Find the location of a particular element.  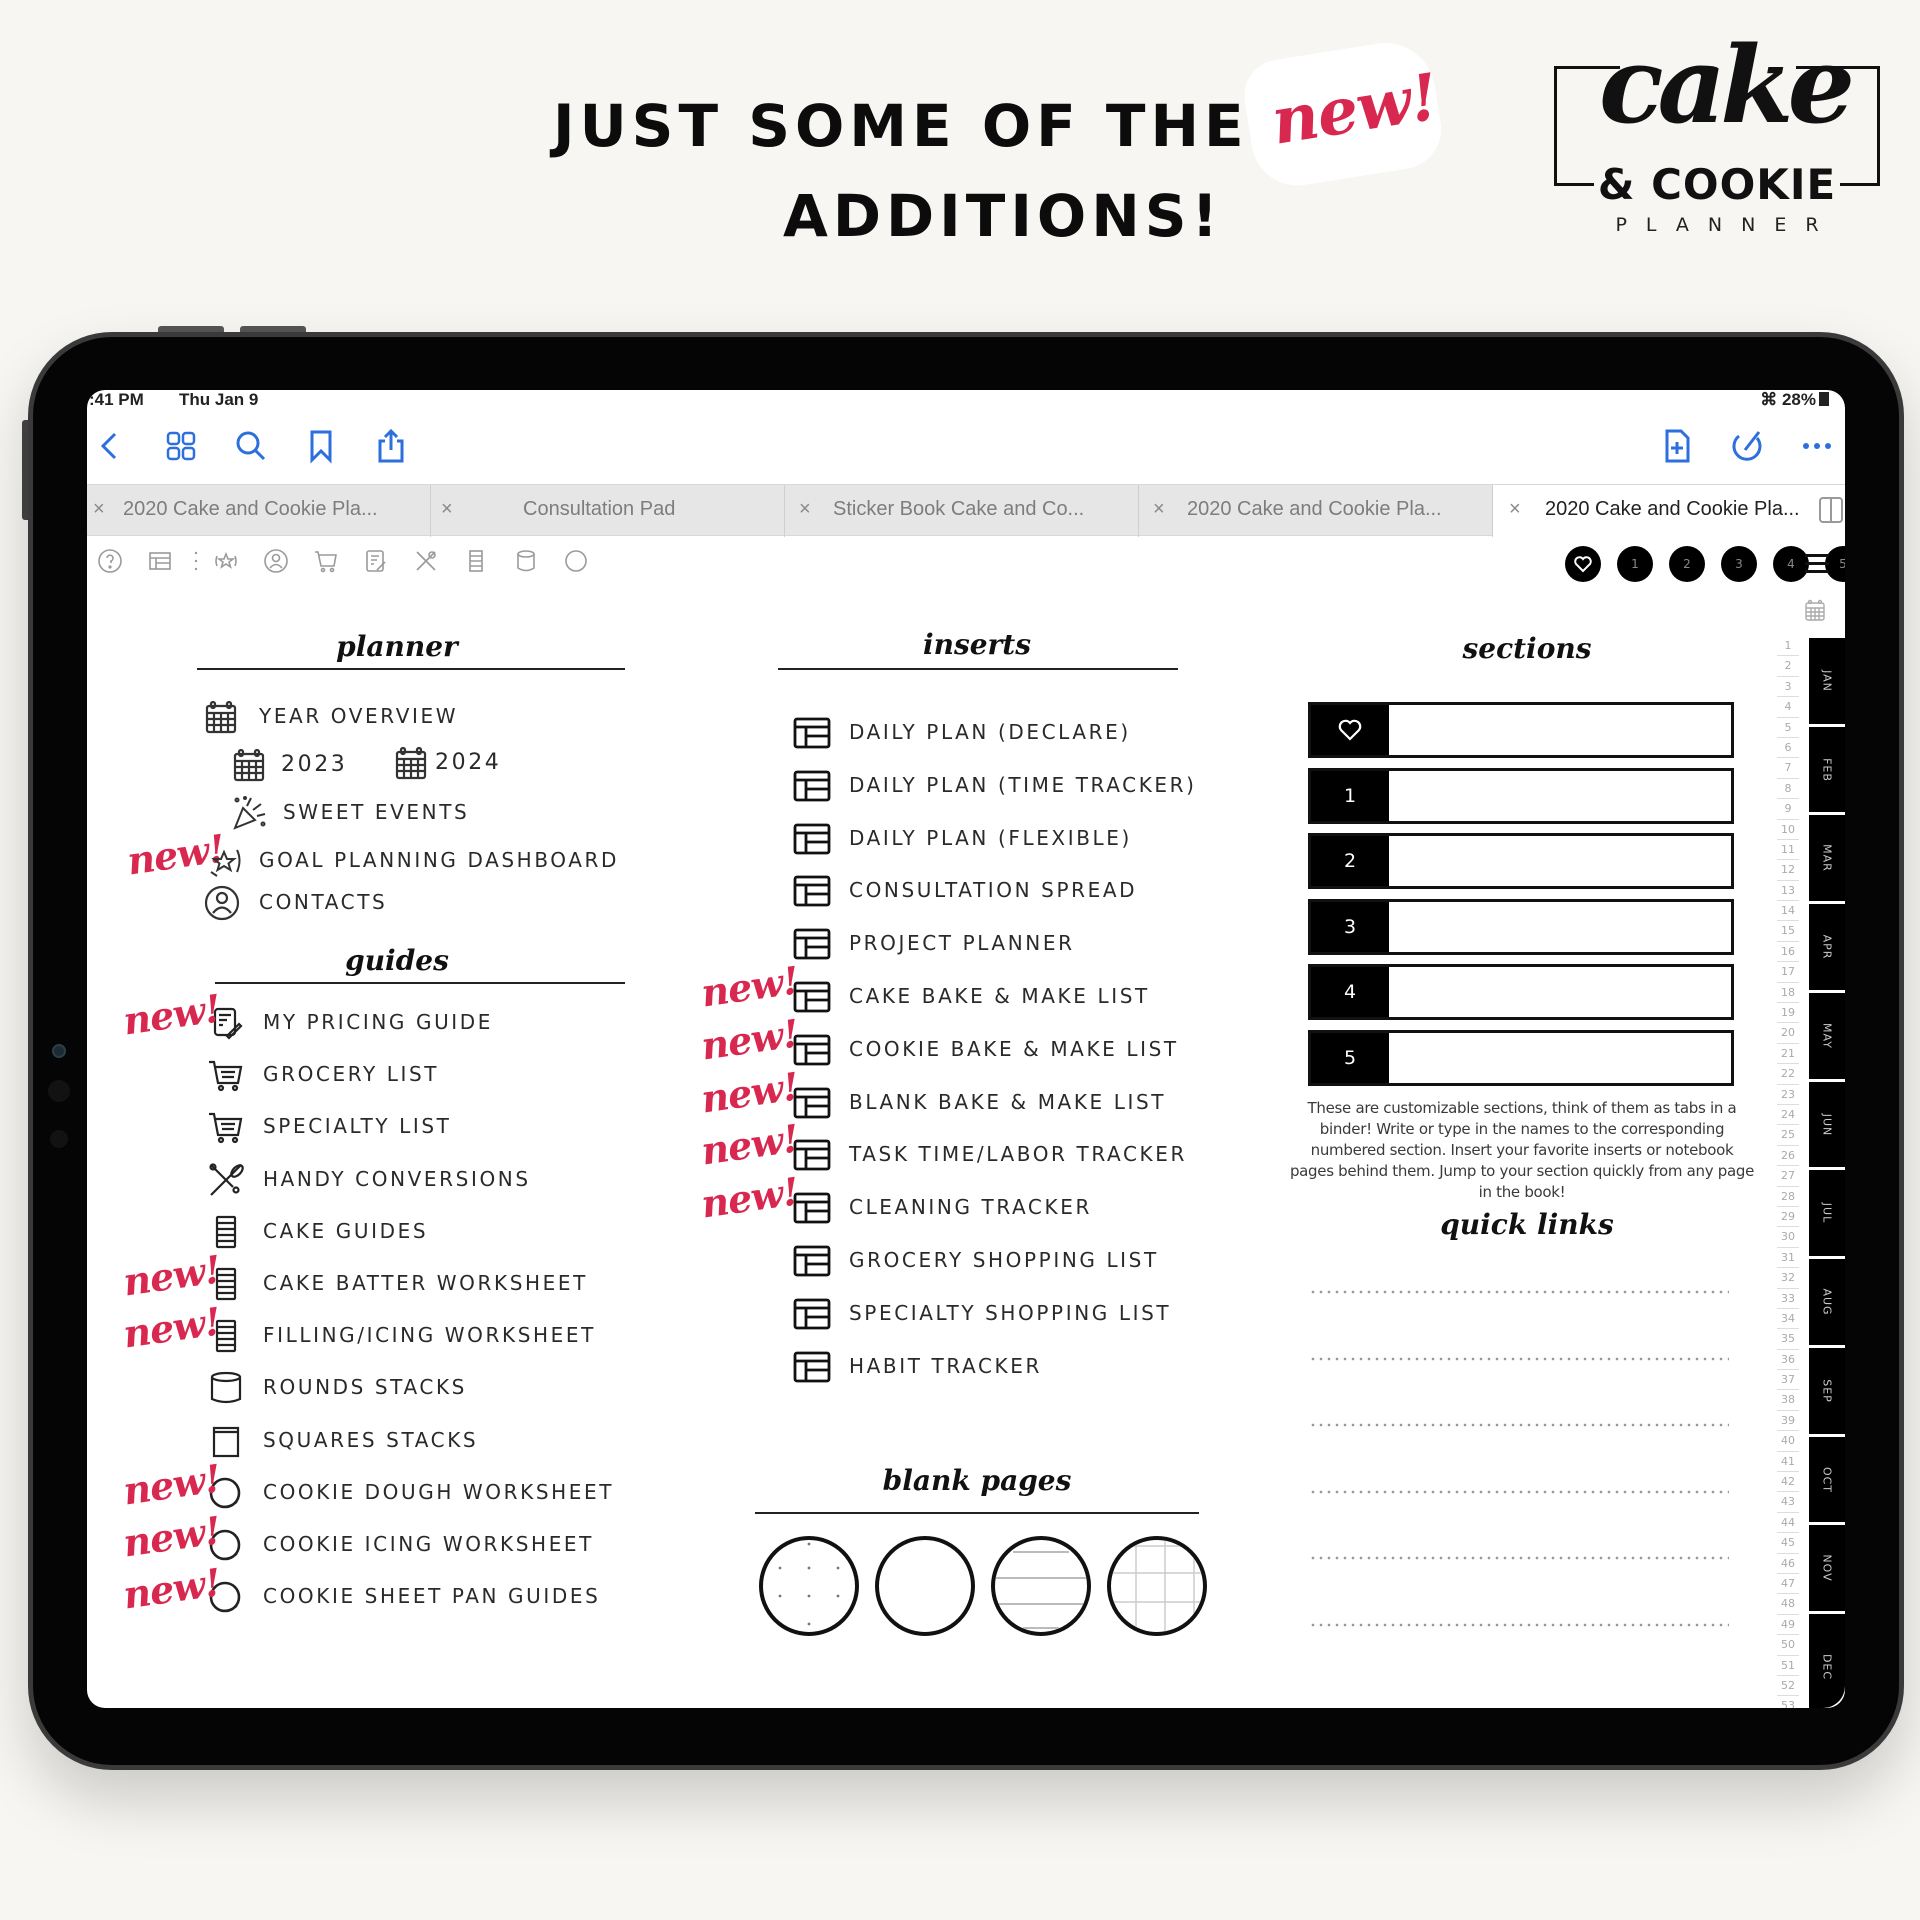

week-number: 15 is located at coordinates (1788, 931).